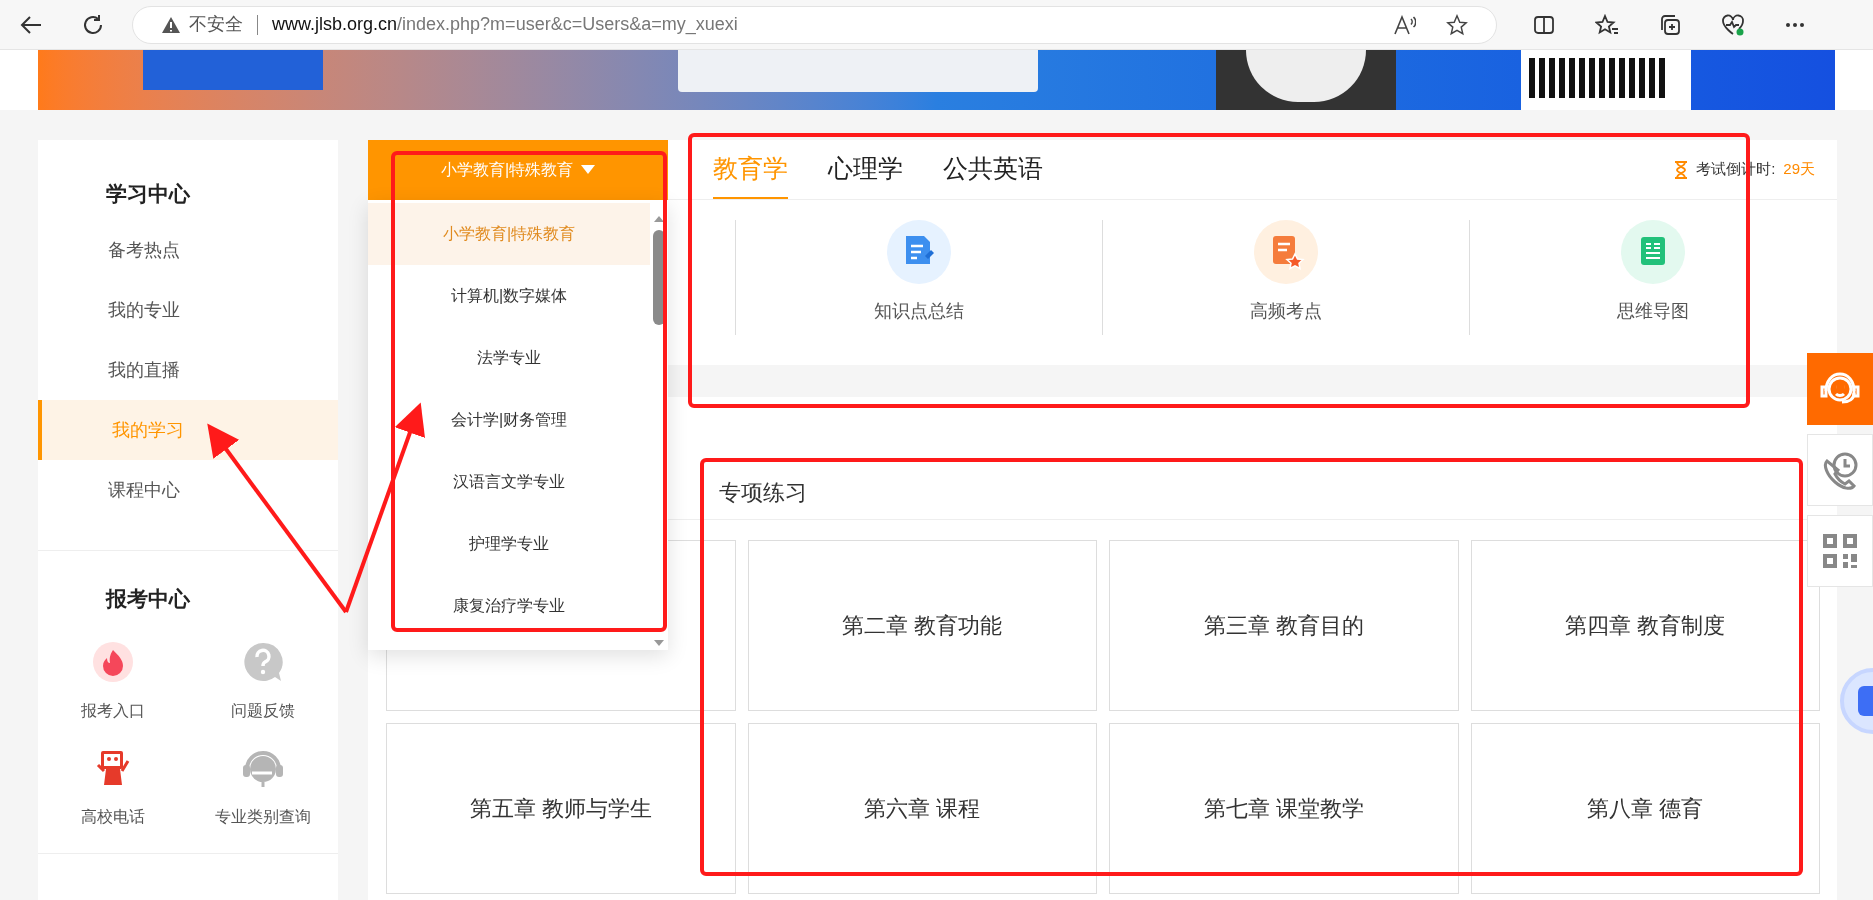  I want to click on url-text: www.jlsb.org.cn/index.php?m=user&c=Users&a=my_xuexi, so click(505, 25).